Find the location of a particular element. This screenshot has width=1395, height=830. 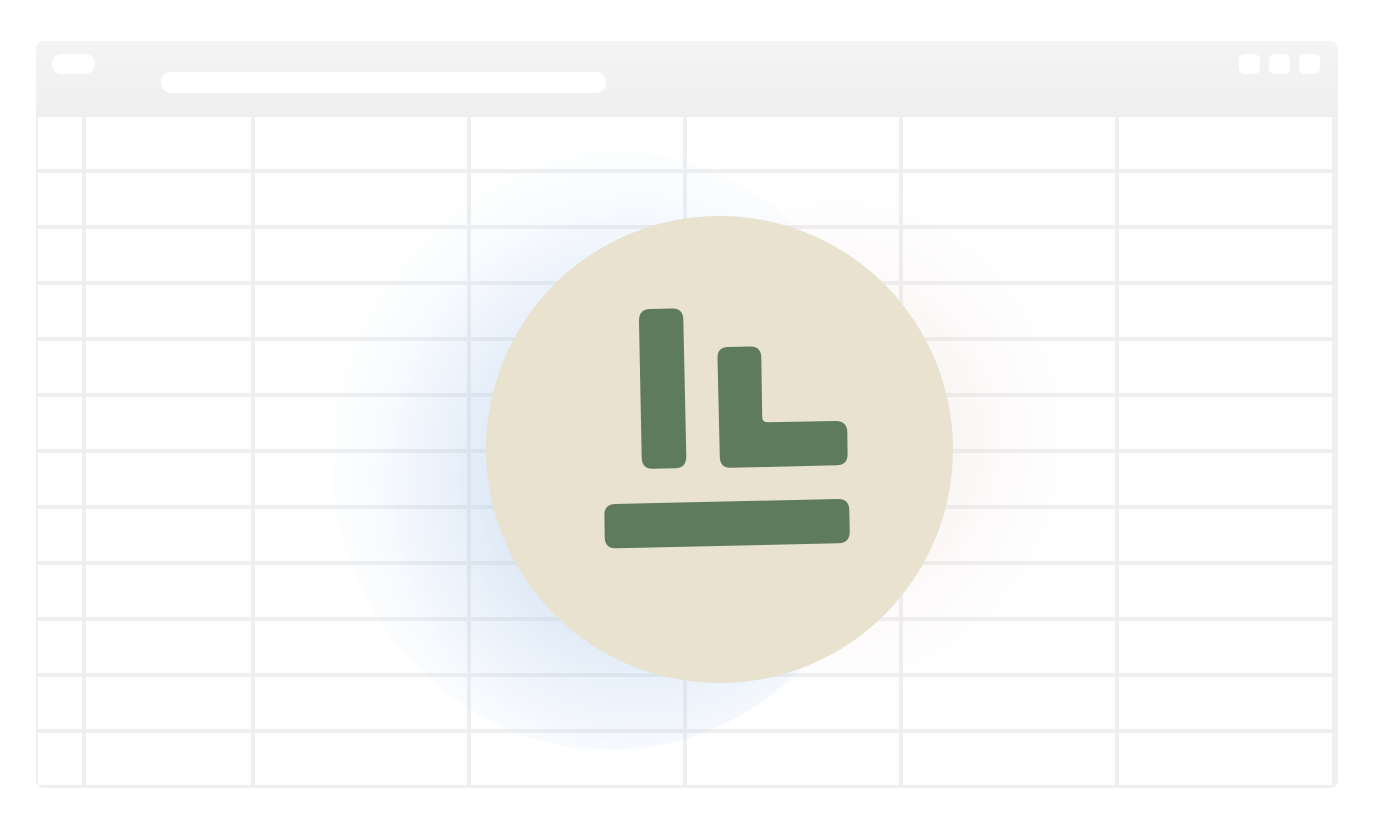

title-bar is located at coordinates (687, 79).